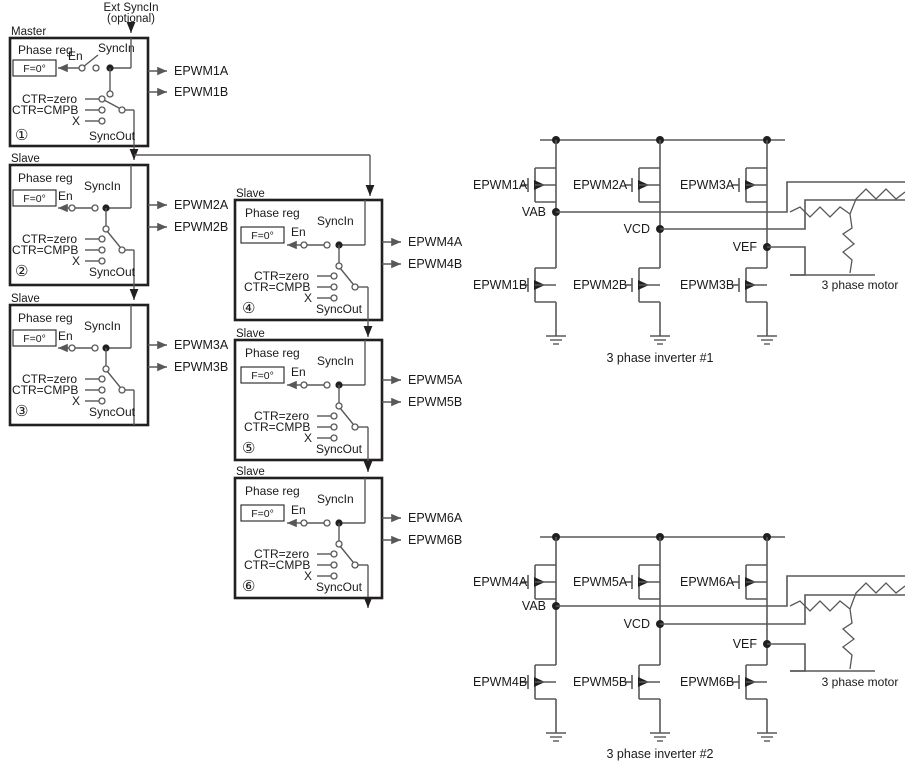 This screenshot has width=905, height=764. I want to click on module-1-output-b-label: EPWM1B, so click(201, 92).